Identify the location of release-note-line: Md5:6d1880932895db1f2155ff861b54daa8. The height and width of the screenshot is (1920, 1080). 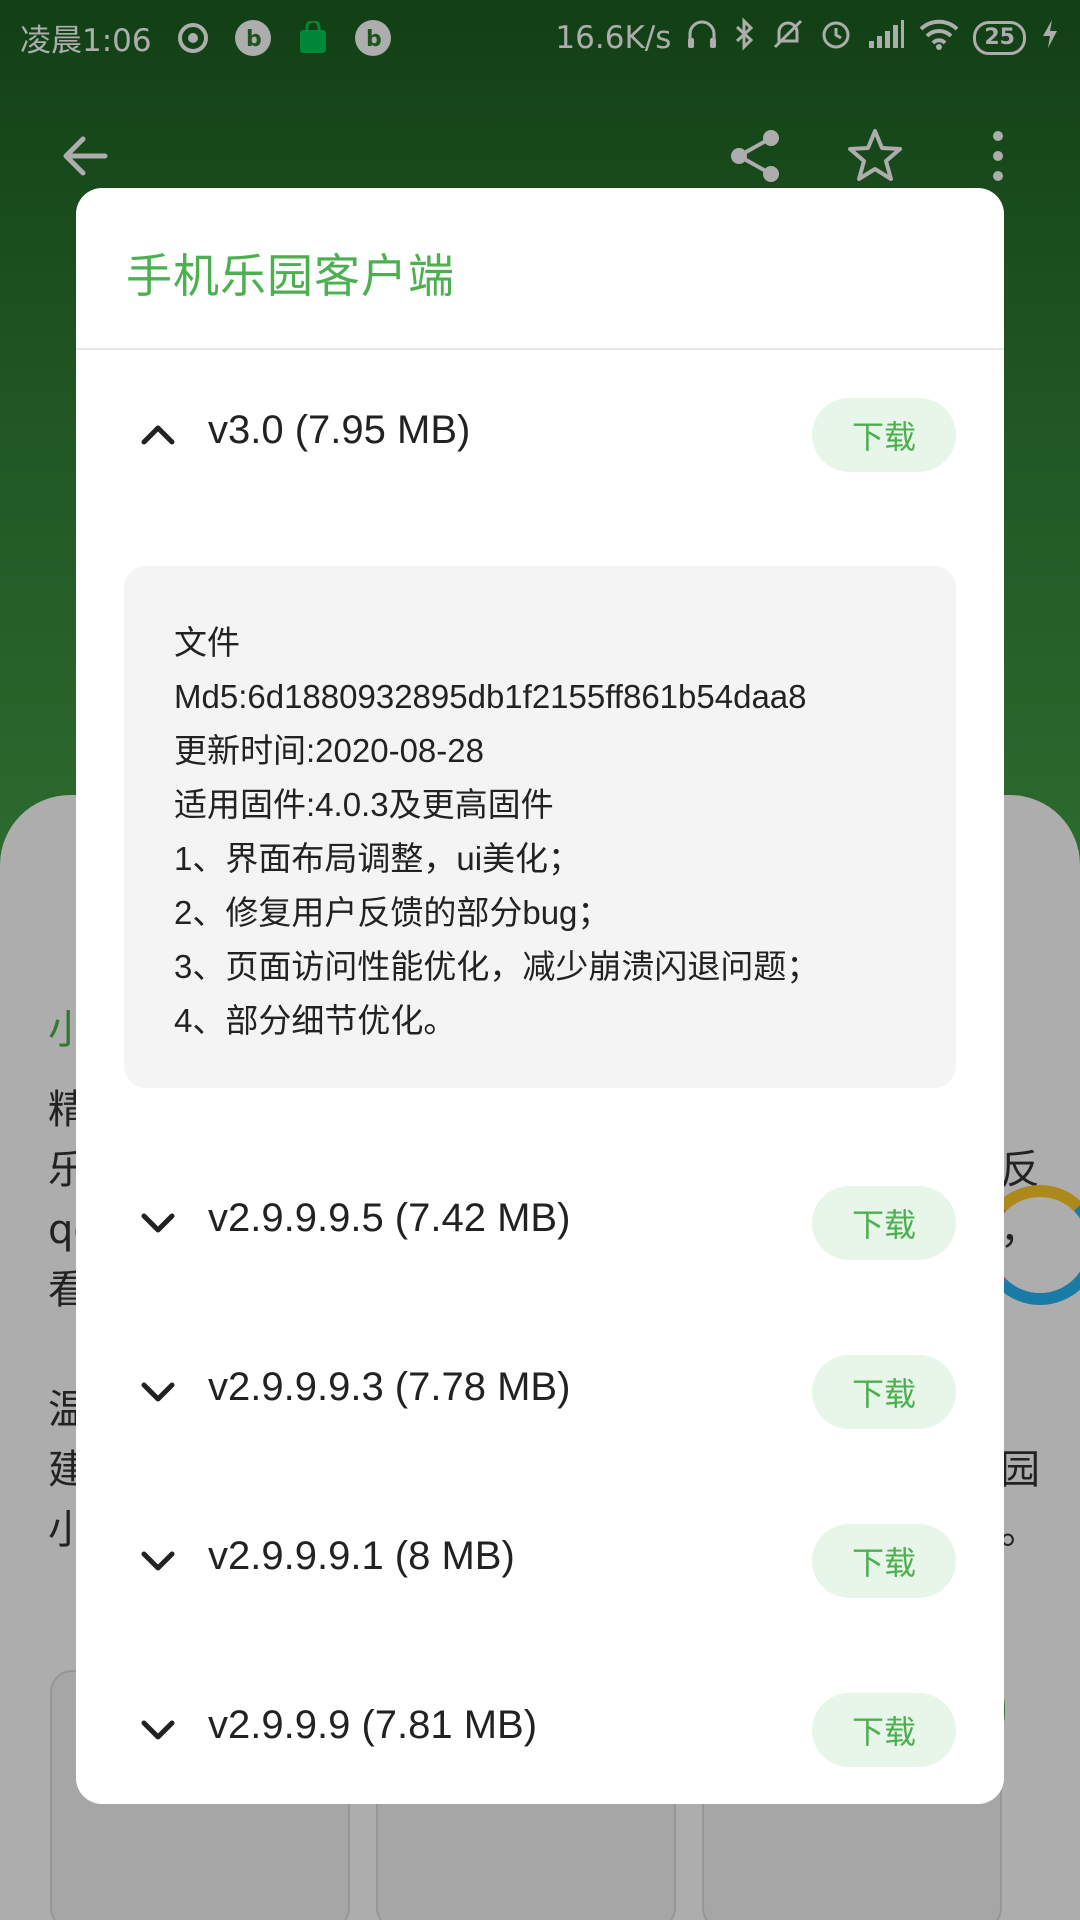
(490, 696).